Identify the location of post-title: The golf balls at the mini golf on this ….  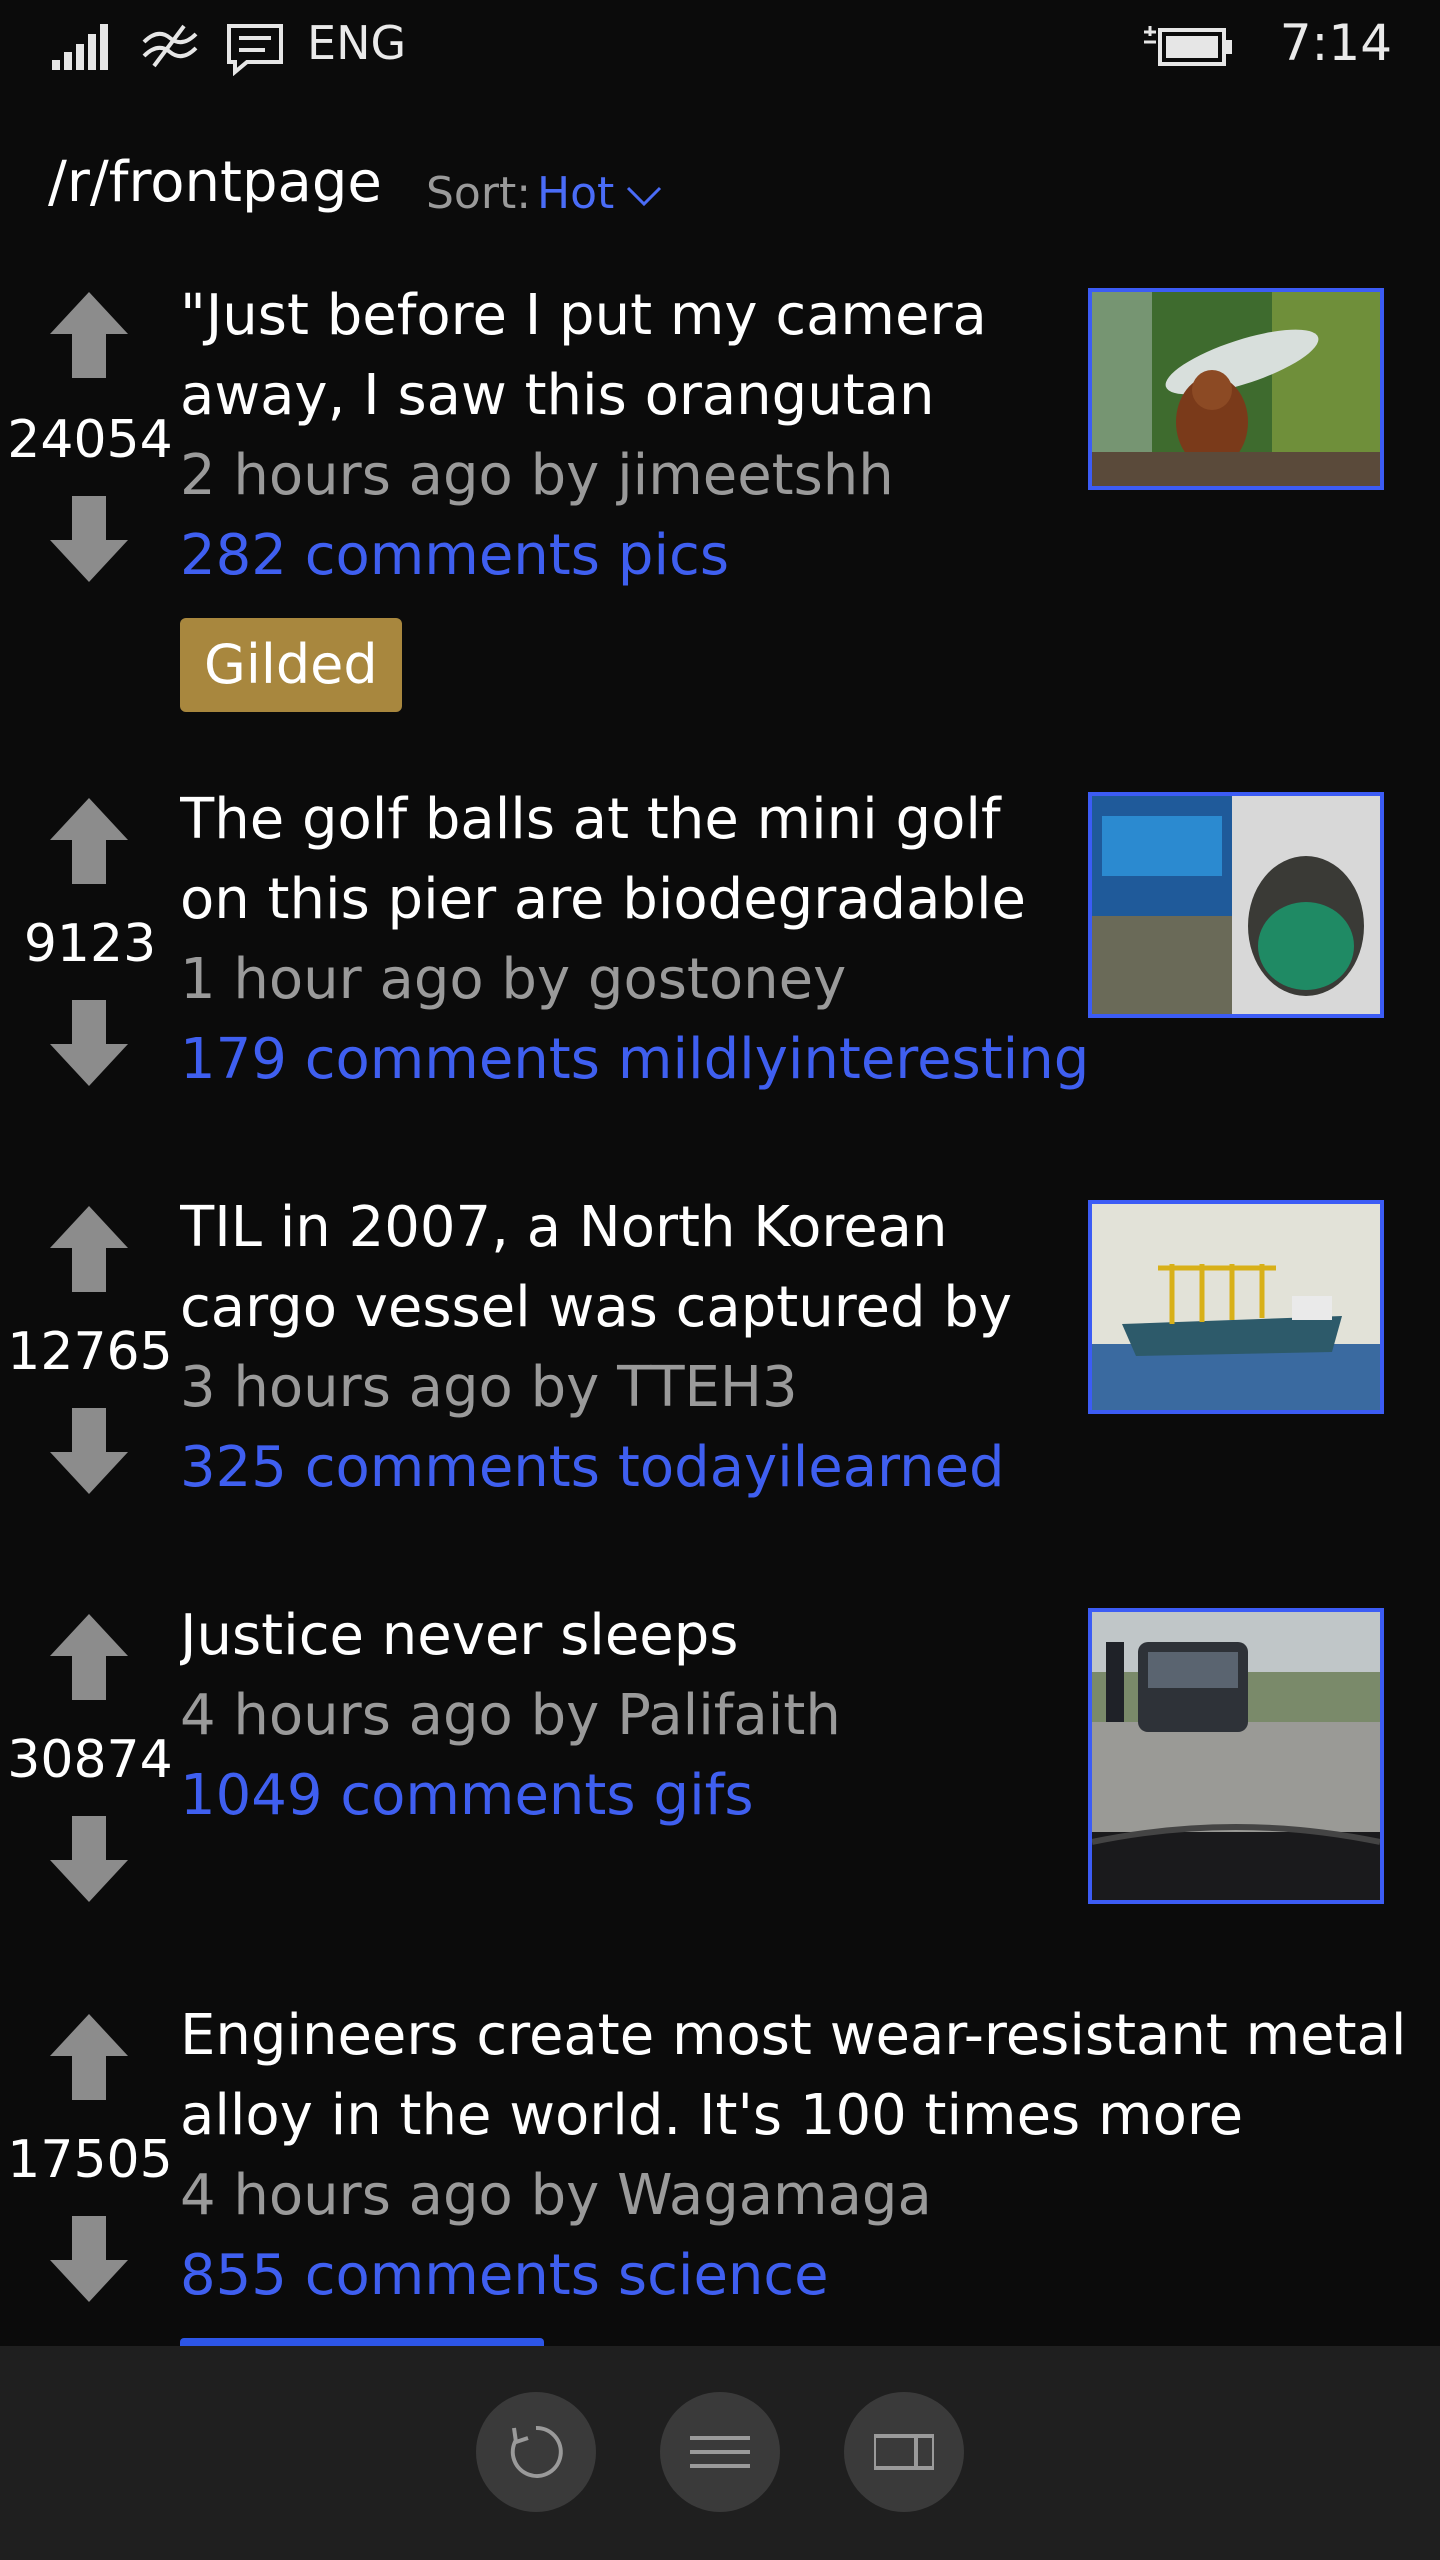
(625, 860).